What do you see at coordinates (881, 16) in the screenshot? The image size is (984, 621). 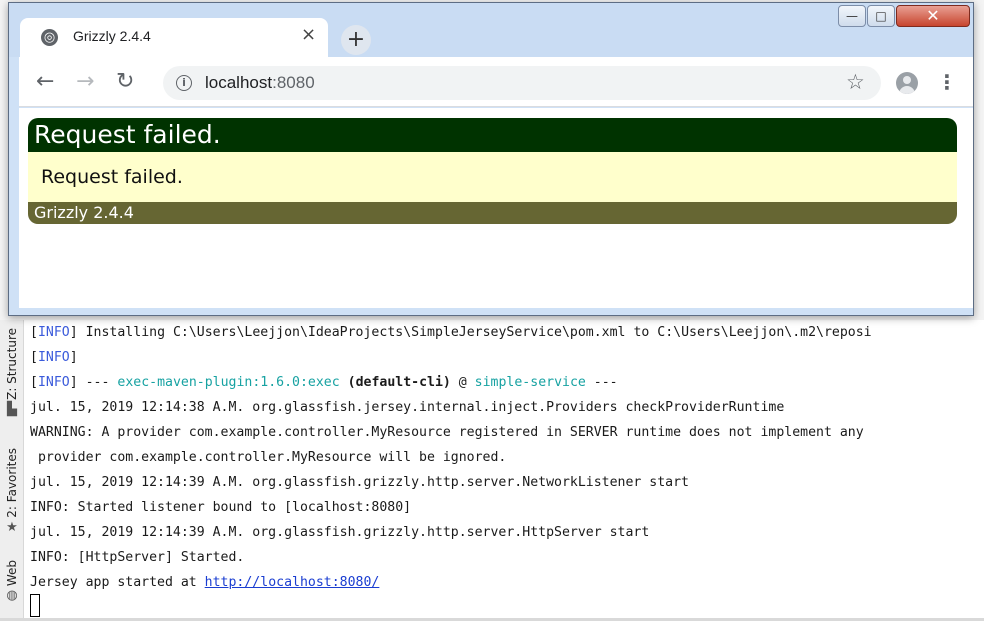 I see `maximize-button: □` at bounding box center [881, 16].